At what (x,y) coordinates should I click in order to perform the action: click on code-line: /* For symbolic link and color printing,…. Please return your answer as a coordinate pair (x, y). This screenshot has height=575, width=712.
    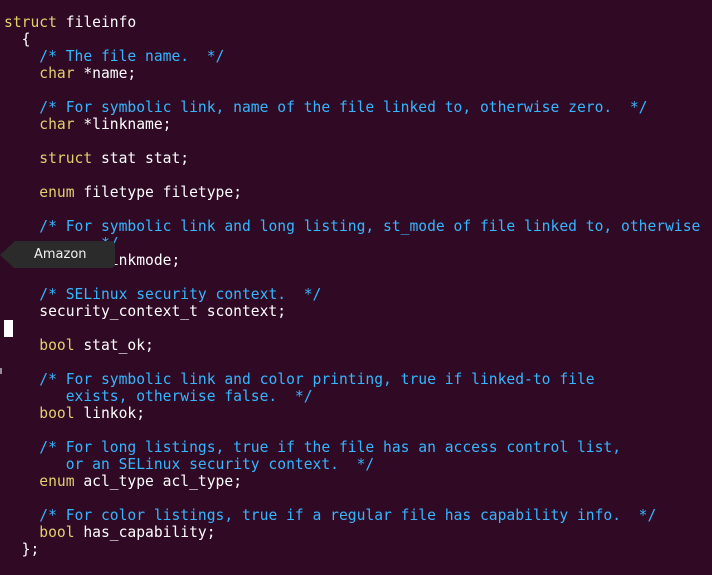
    Looking at the image, I should click on (352, 379).